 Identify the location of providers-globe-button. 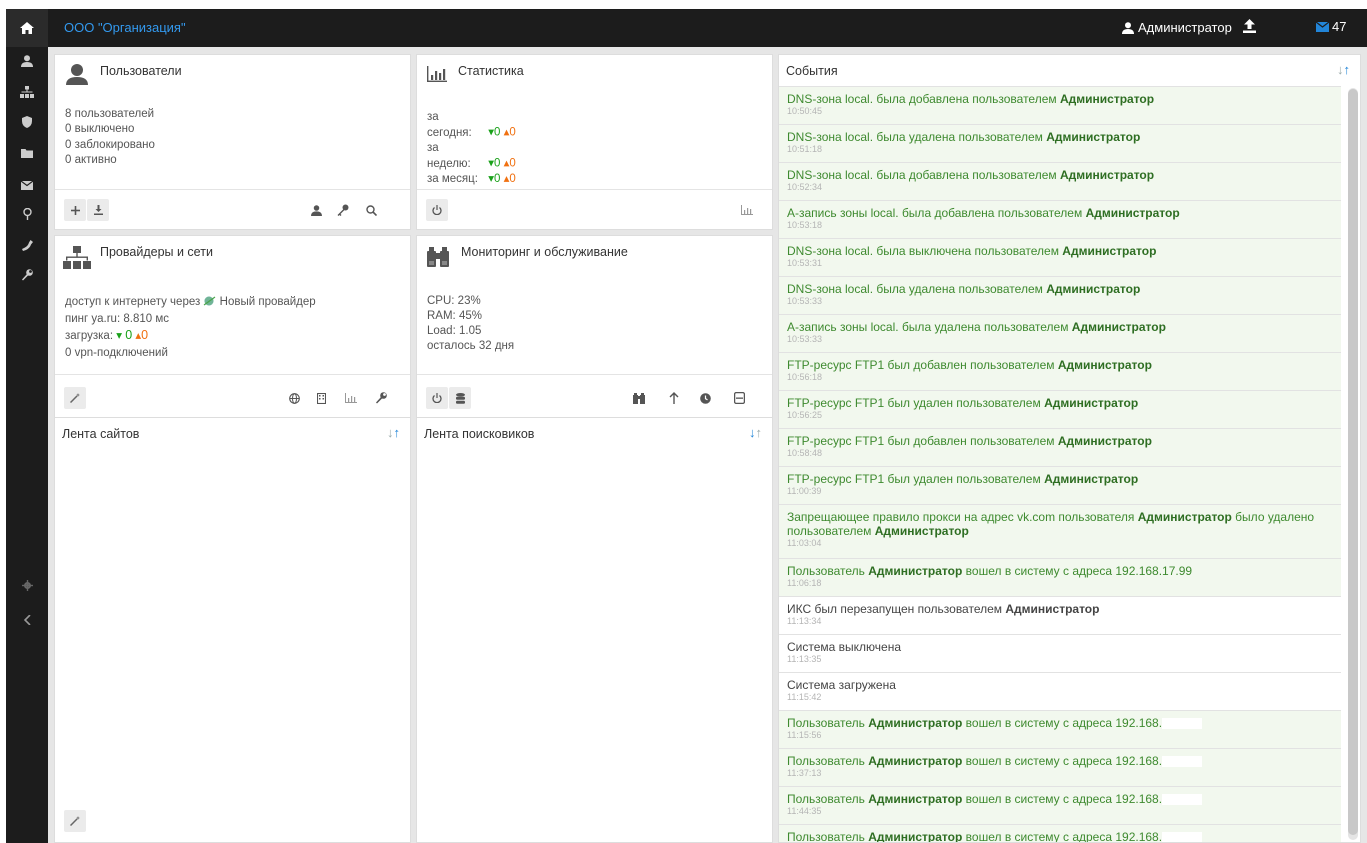
(294, 398).